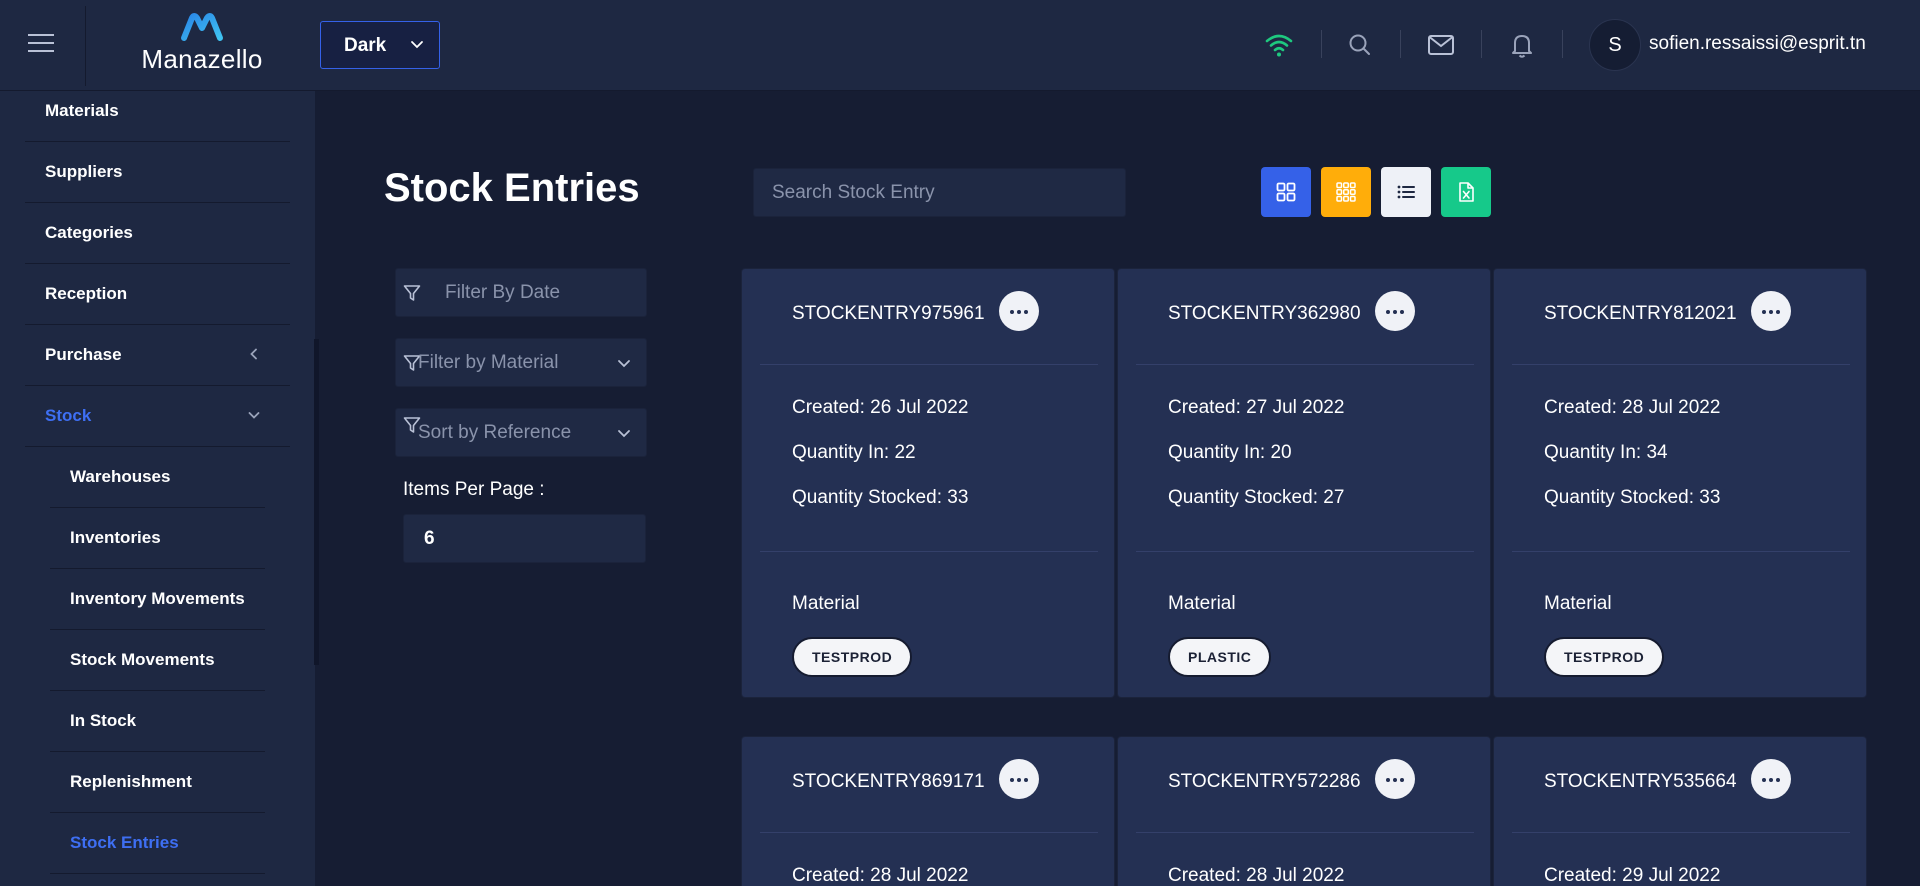  What do you see at coordinates (854, 452) in the screenshot?
I see `quantity-in: Quantity In: 22` at bounding box center [854, 452].